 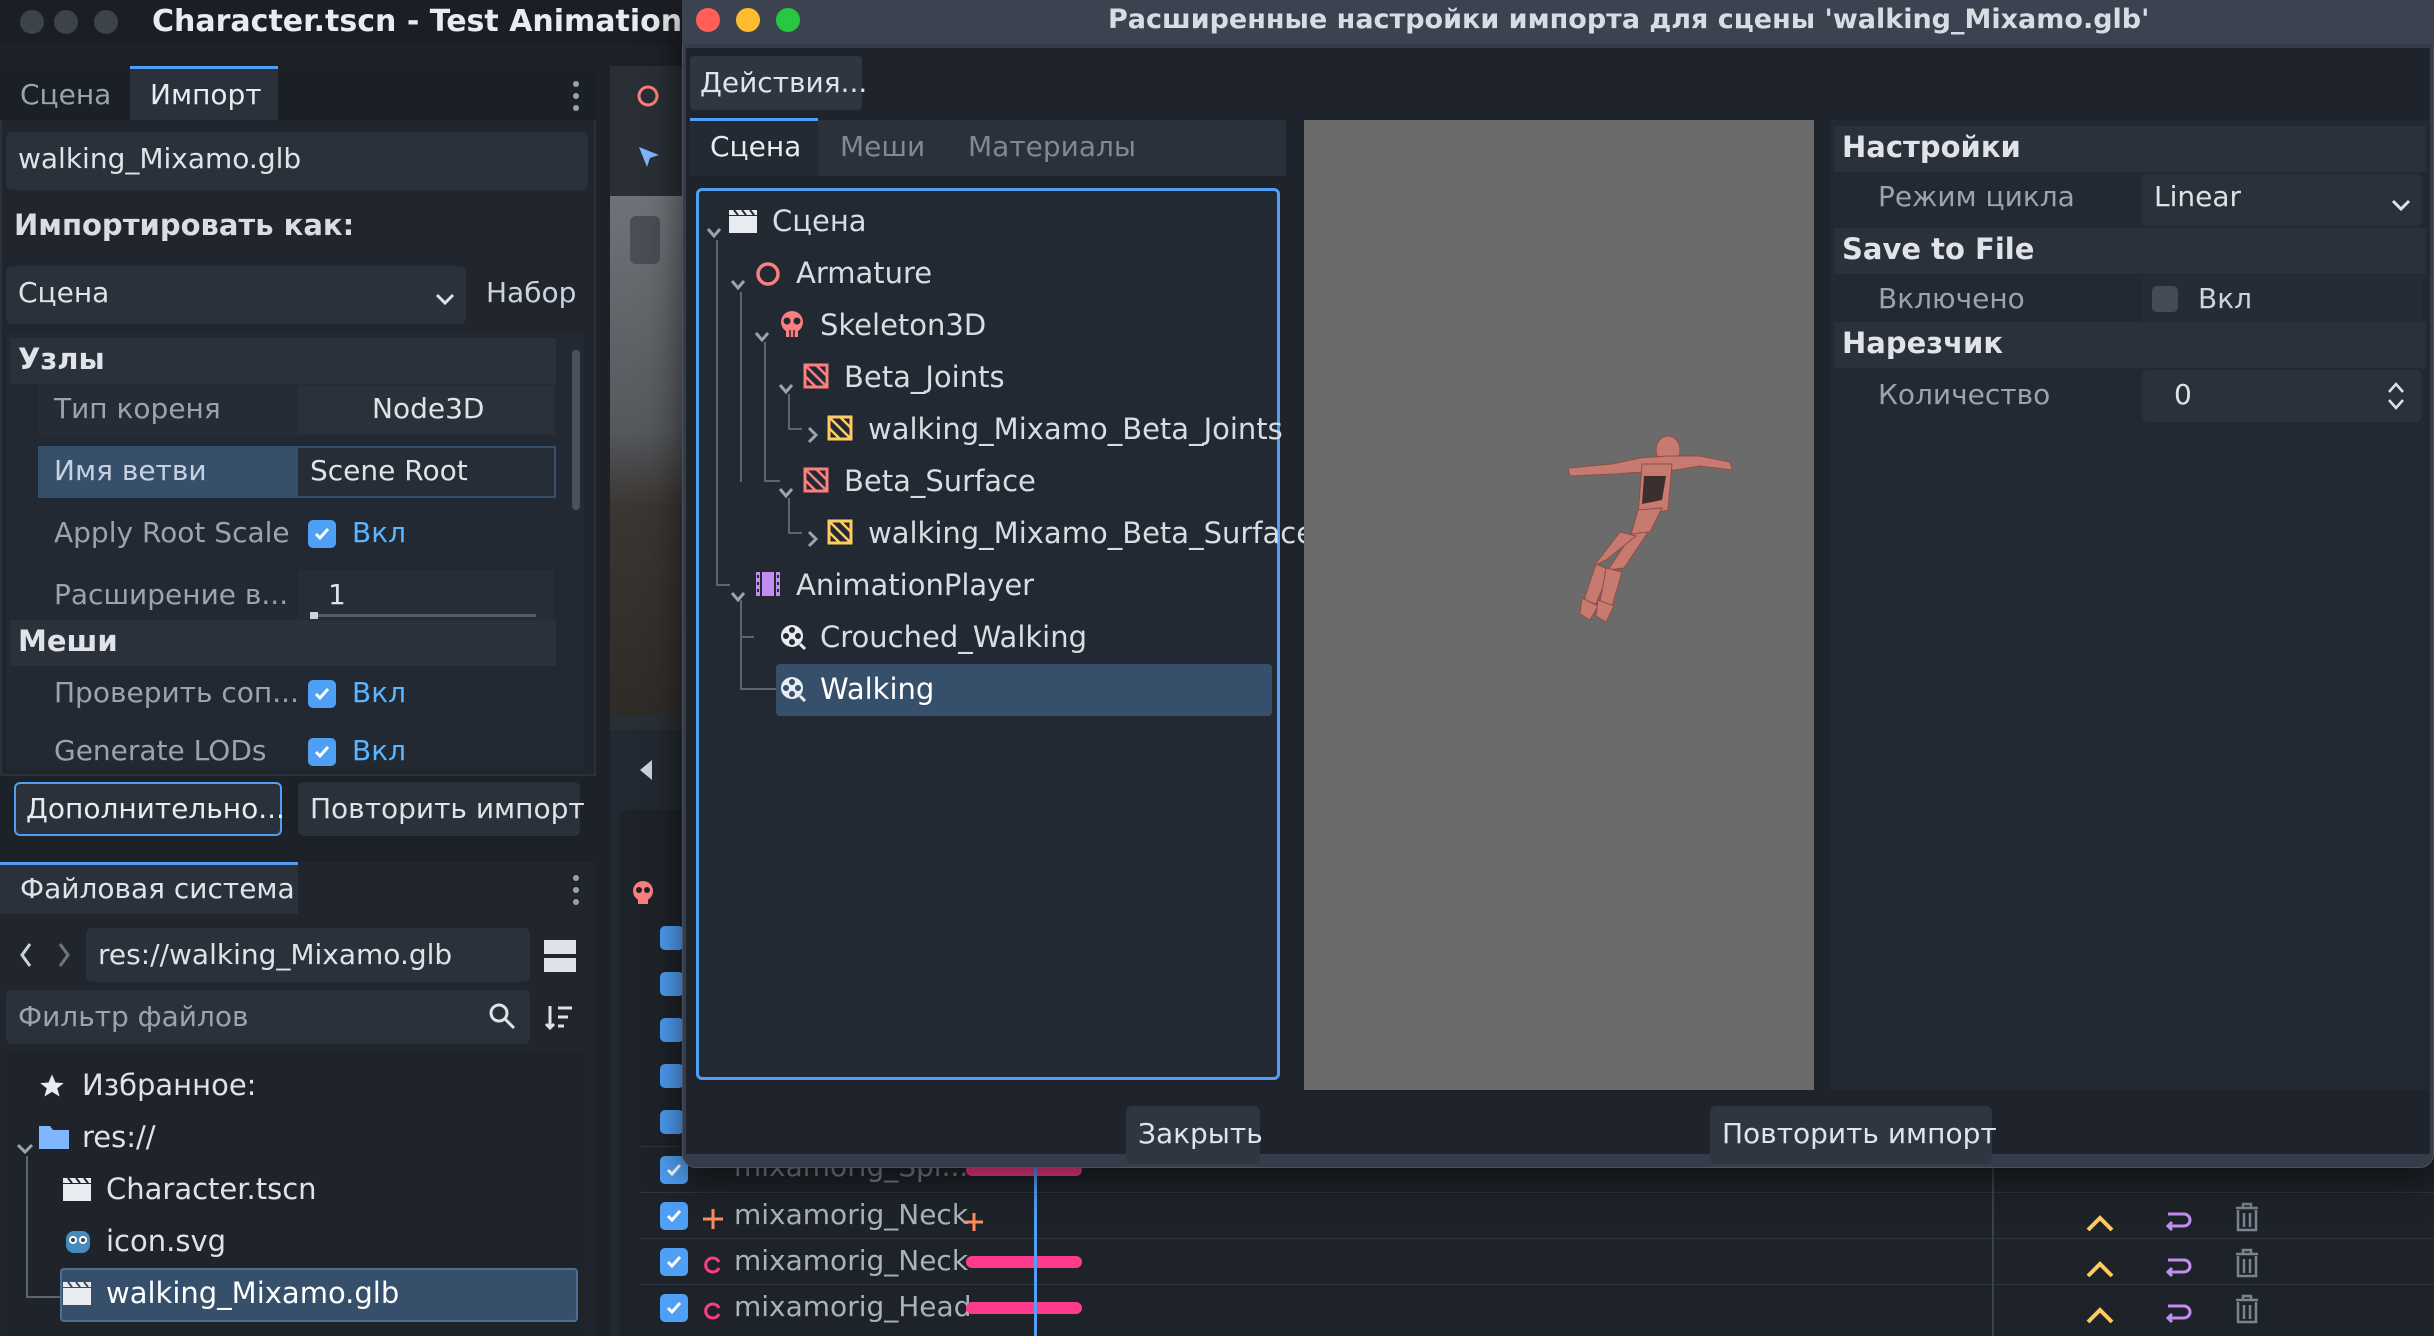 What do you see at coordinates (65, 94) in the screenshot?
I see `tab-scene: Сцена` at bounding box center [65, 94].